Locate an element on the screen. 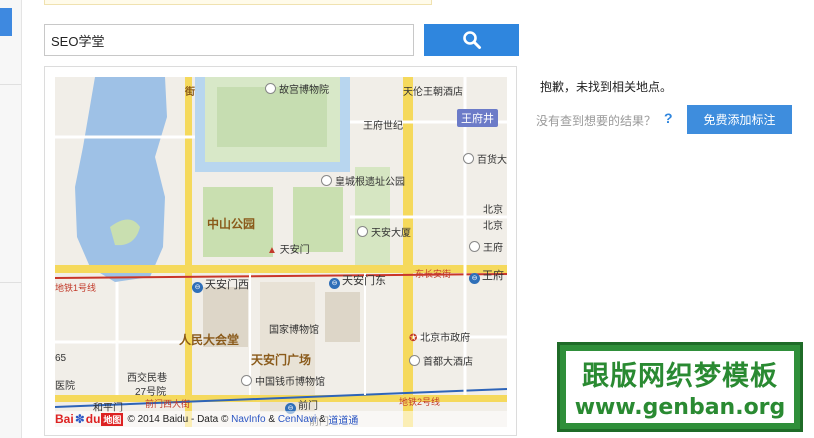 The width and height of the screenshot is (814, 438). poi-27-yard: 27号院 is located at coordinates (150, 390).